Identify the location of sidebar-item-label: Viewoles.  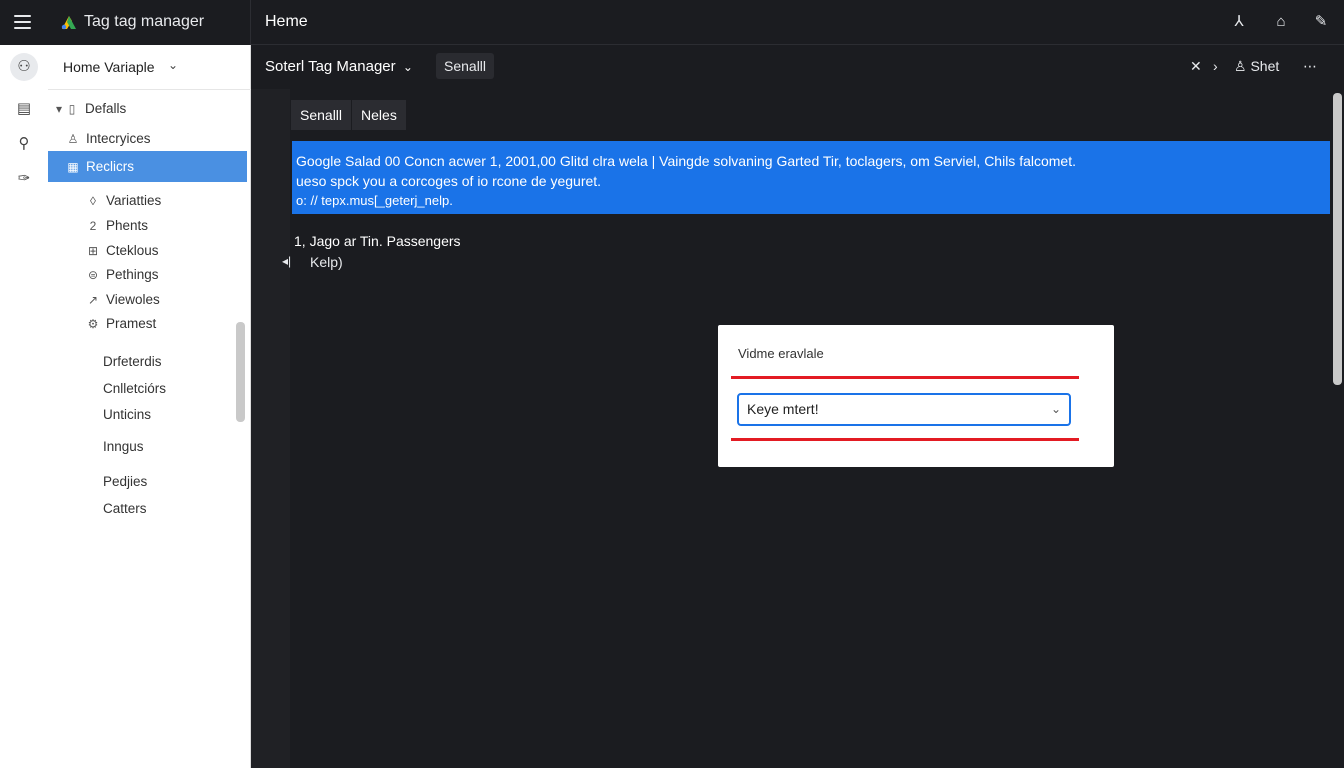
(133, 299).